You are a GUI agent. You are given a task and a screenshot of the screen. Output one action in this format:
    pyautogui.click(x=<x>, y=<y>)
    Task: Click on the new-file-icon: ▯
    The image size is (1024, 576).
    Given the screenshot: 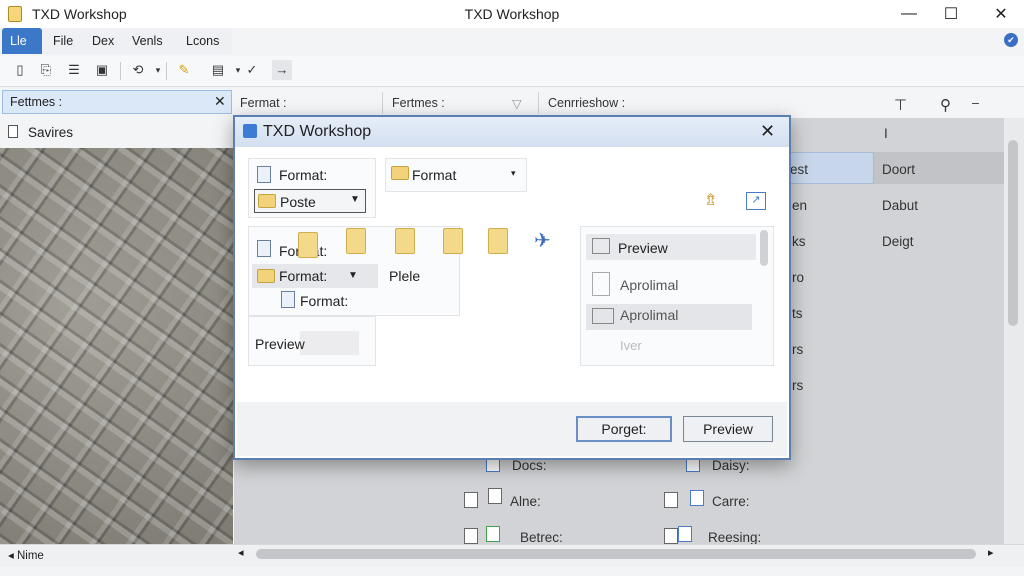 What is the action you would take?
    pyautogui.click(x=20, y=70)
    